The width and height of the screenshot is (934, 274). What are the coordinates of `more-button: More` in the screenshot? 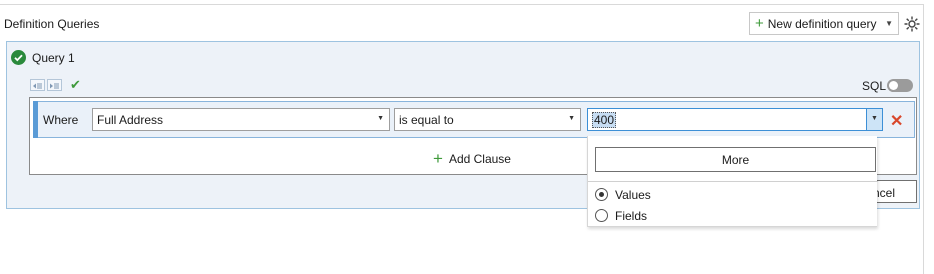 It's located at (735, 159).